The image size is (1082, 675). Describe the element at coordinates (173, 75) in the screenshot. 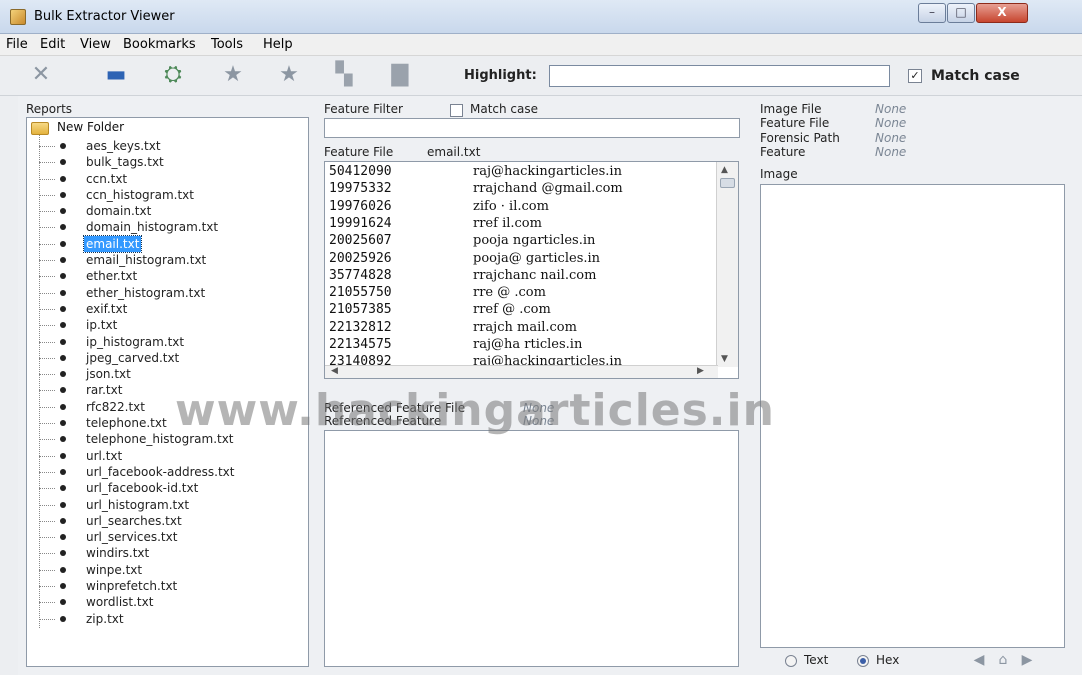

I see `open-icon: ⛭` at that location.